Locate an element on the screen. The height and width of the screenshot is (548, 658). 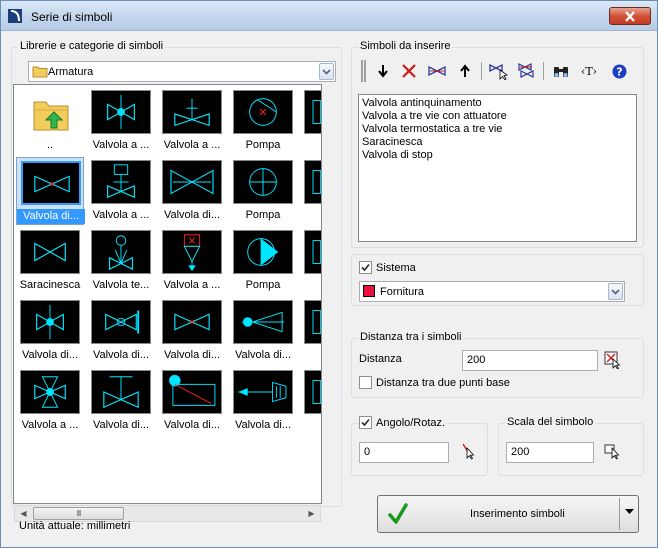
toolbar-separator is located at coordinates (543, 71).